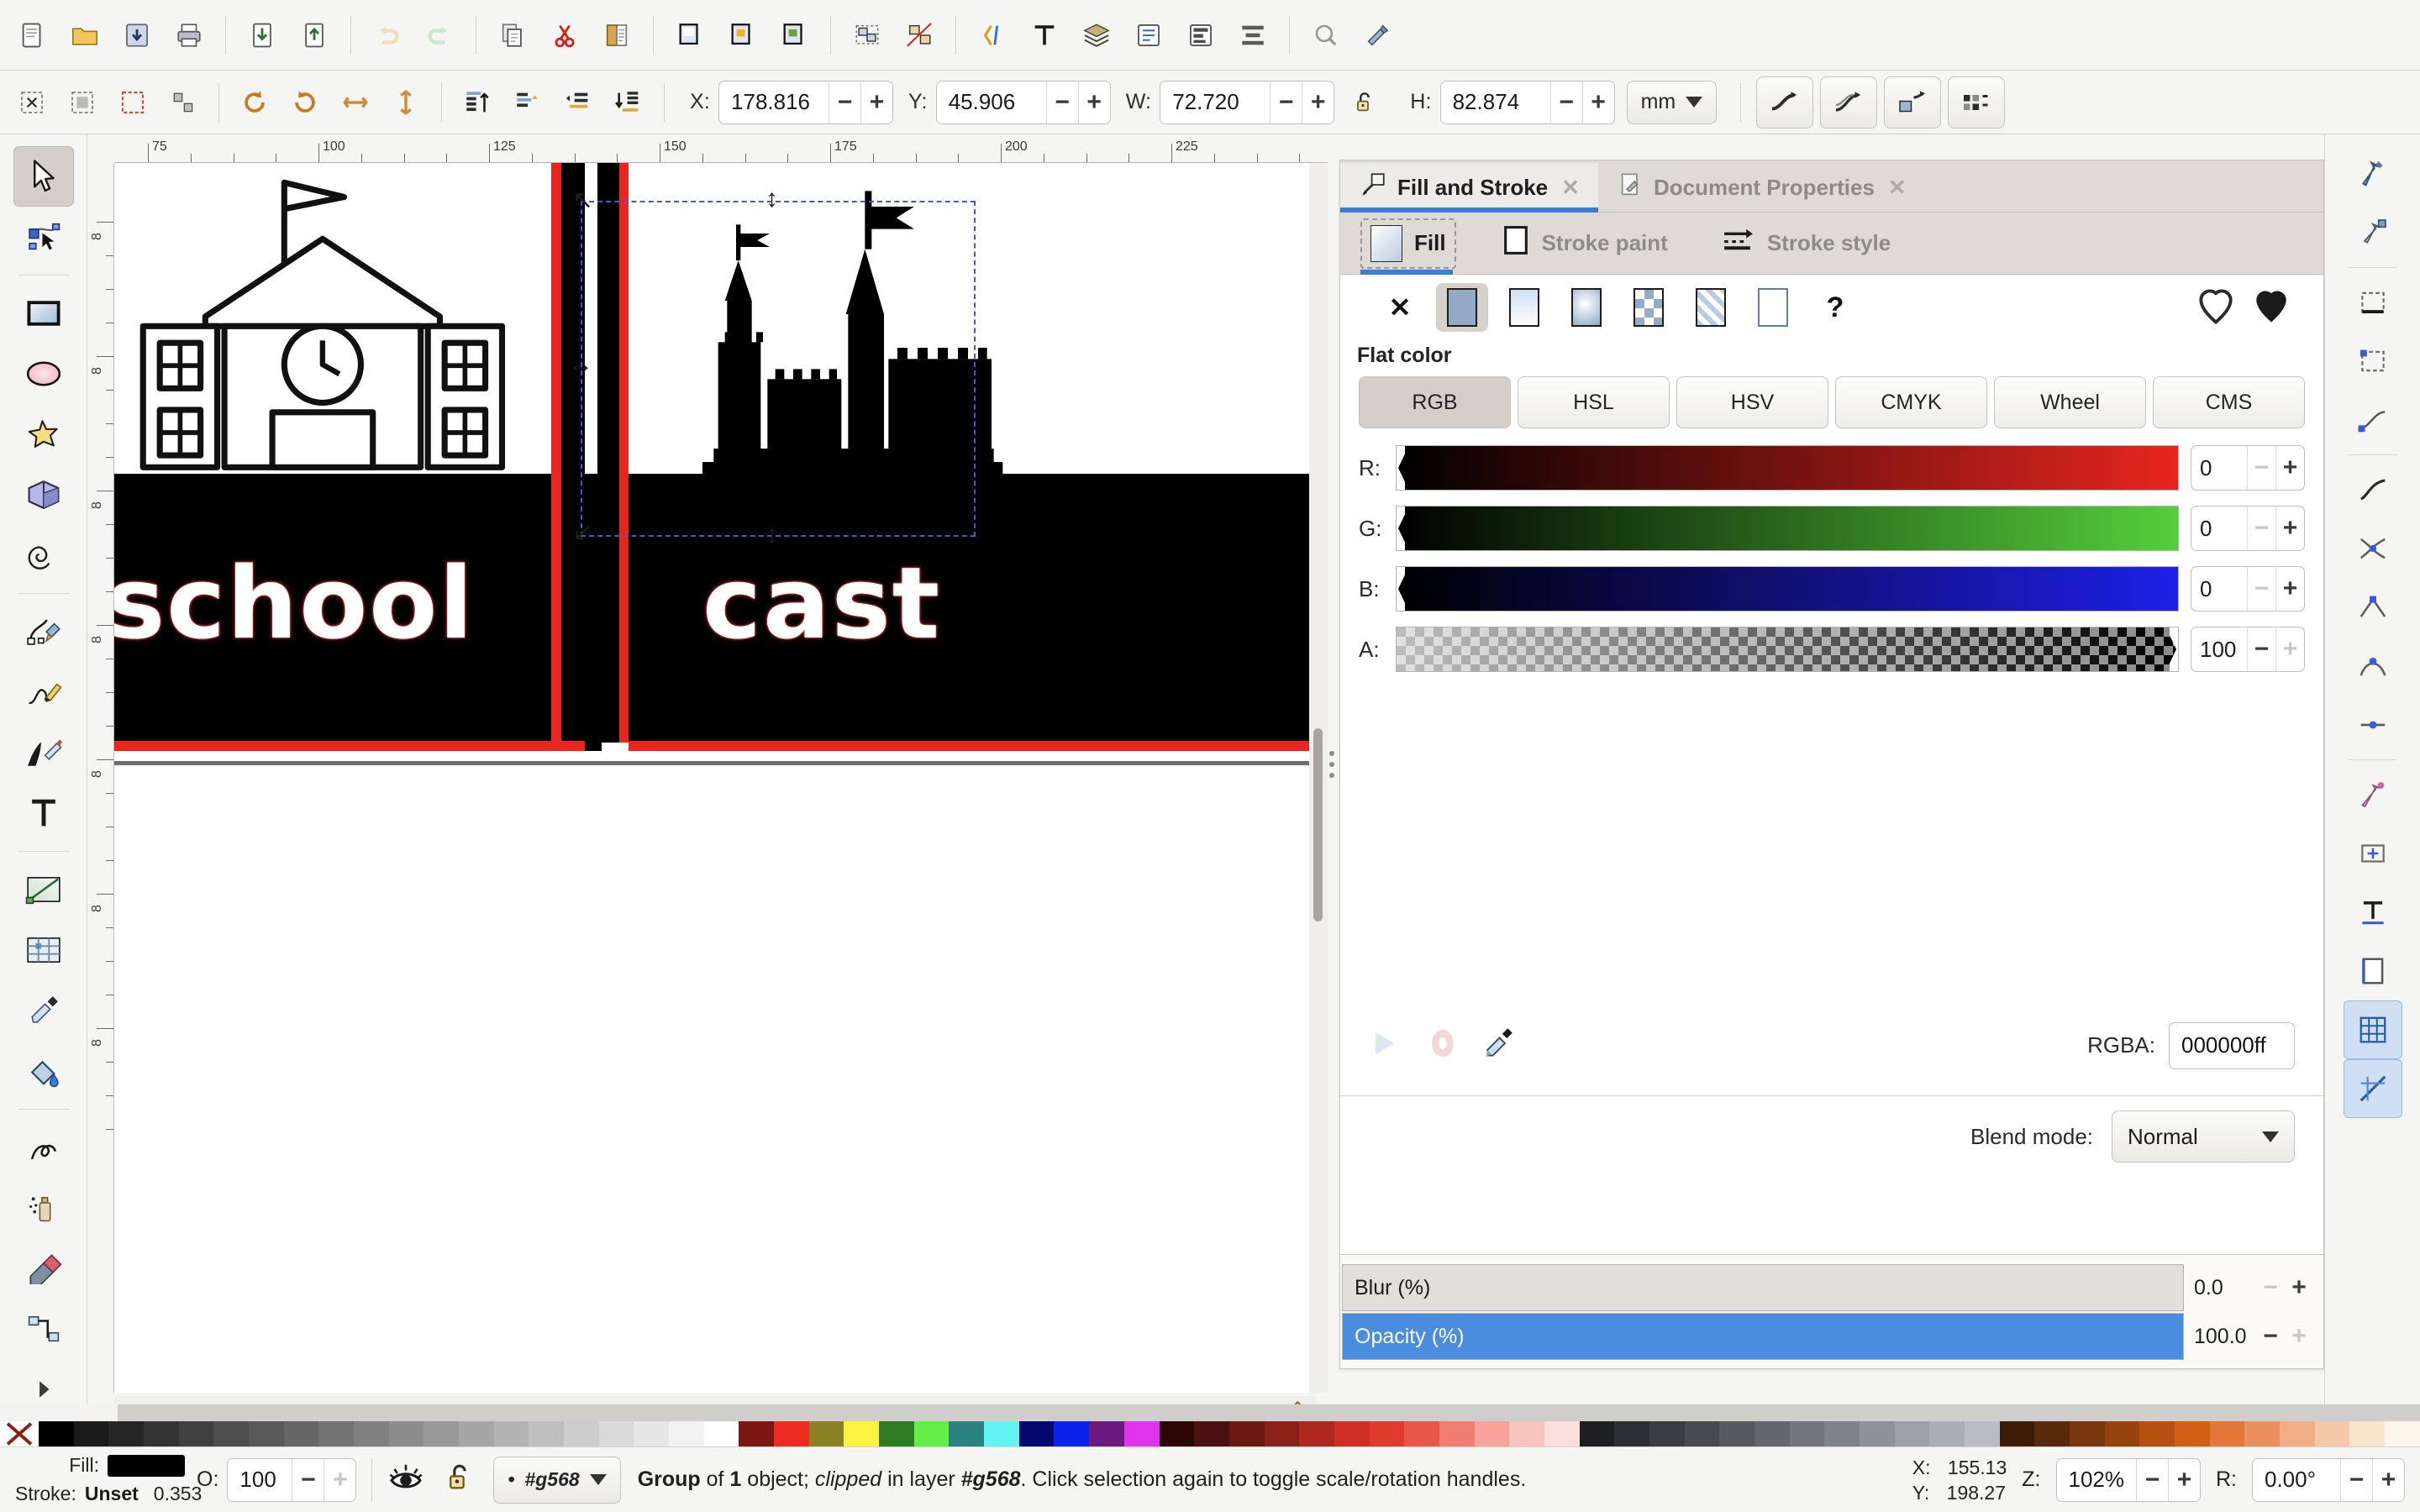 The width and height of the screenshot is (2420, 1512). Describe the element at coordinates (513, 35) in the screenshot. I see `copy-icon` at that location.